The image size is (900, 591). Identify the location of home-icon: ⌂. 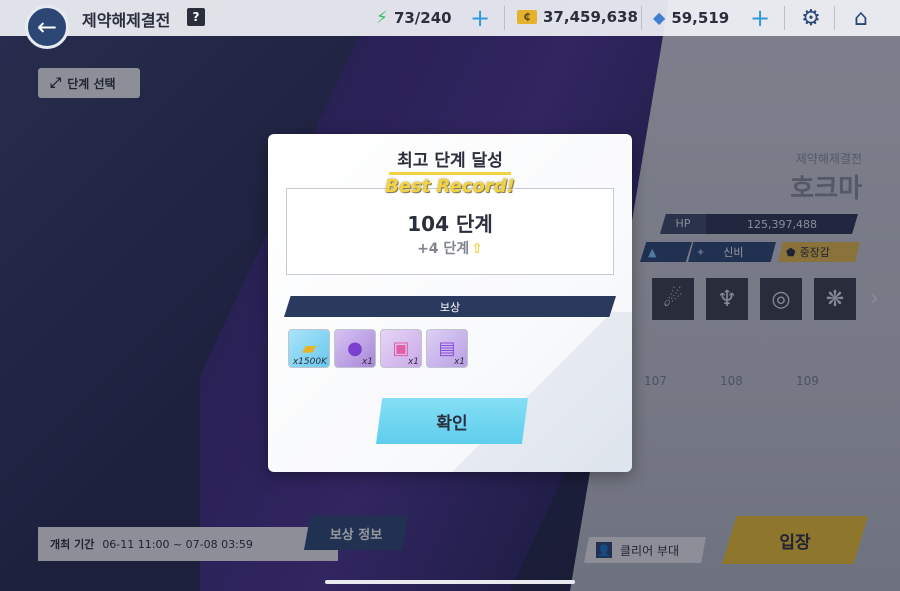
(861, 18).